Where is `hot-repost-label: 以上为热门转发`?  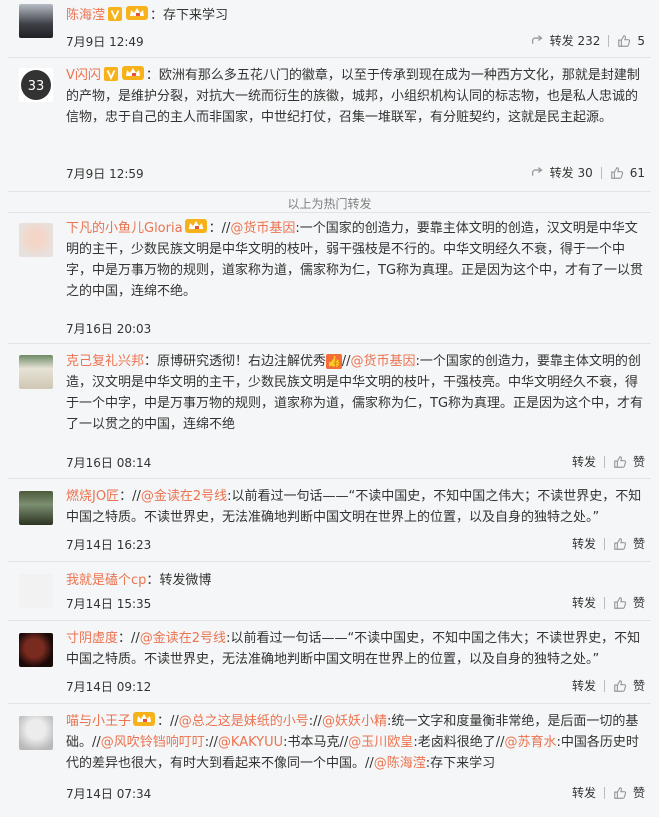 hot-repost-label: 以上为热门转发 is located at coordinates (329, 204).